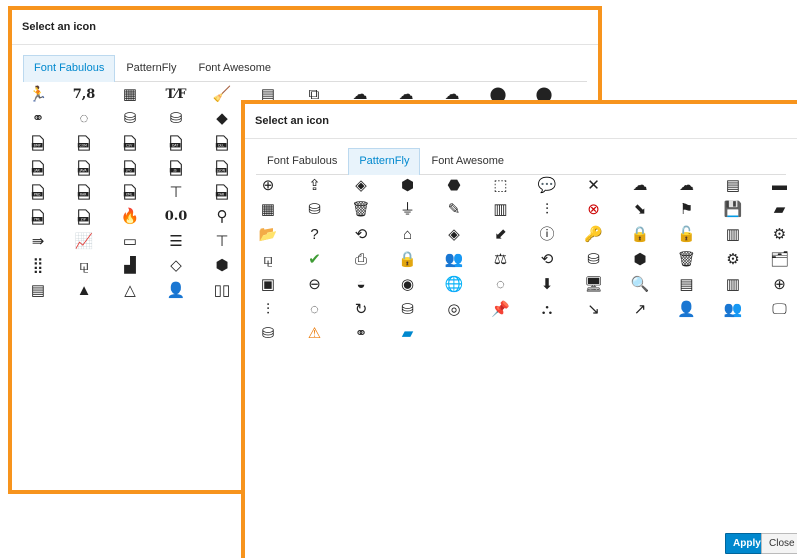 This screenshot has height=558, width=797. What do you see at coordinates (176, 168) in the screenshot?
I see `js-file-icon: JS` at bounding box center [176, 168].